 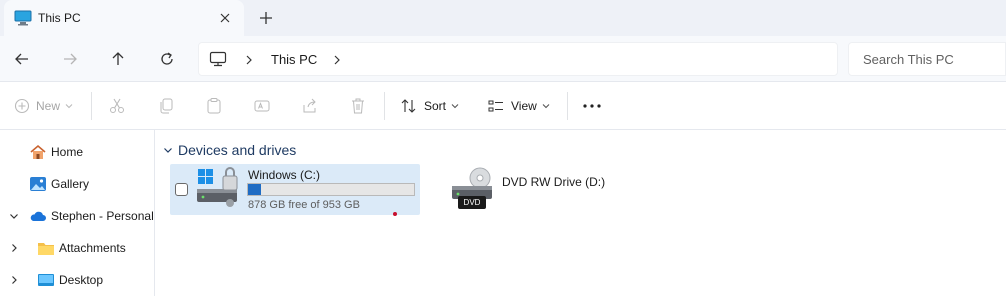 I want to click on paste-button, so click(x=214, y=106).